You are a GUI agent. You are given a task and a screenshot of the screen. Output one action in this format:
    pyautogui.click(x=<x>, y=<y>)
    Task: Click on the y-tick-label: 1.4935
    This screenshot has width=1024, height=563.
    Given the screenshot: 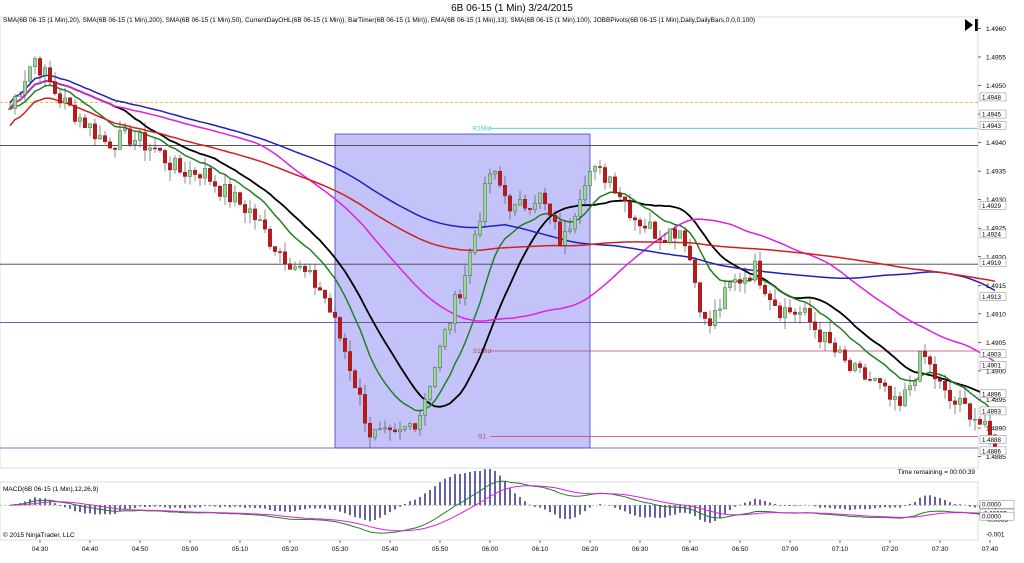 What is the action you would take?
    pyautogui.click(x=996, y=172)
    